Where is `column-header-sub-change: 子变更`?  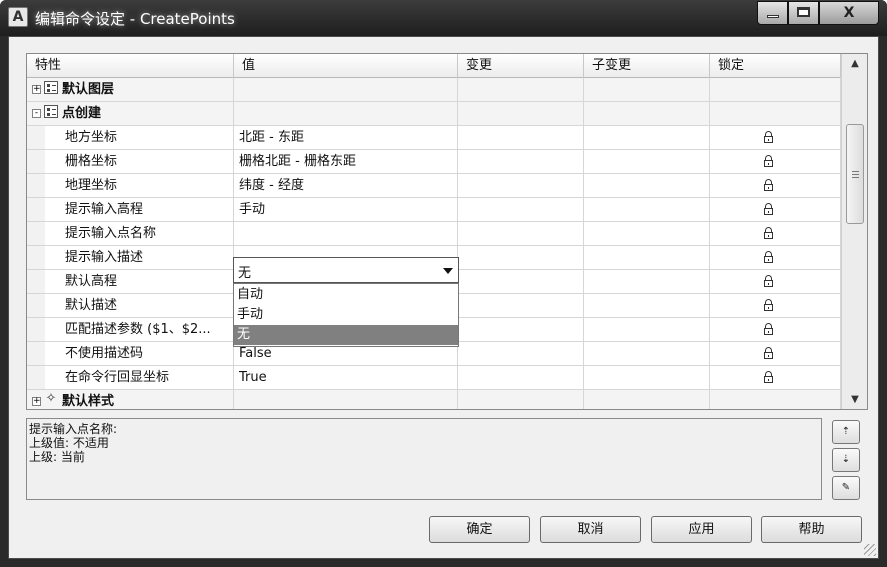 column-header-sub-change: 子变更 is located at coordinates (647, 66).